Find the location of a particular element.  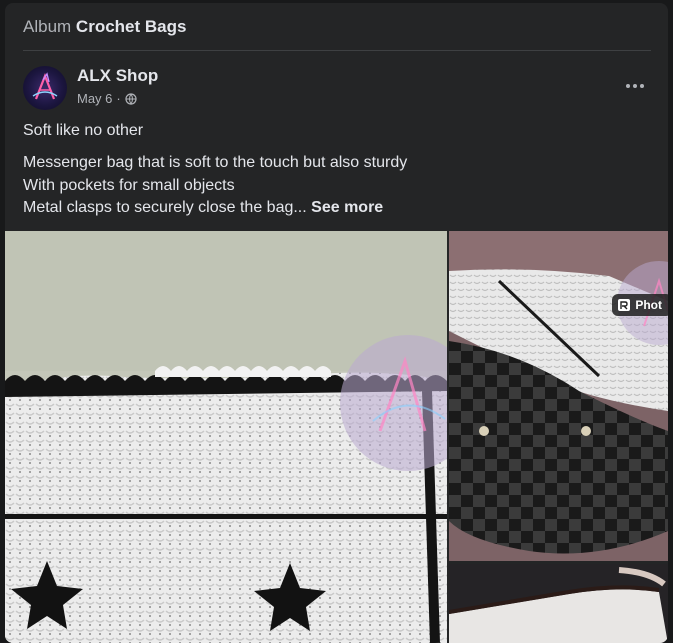

album-title-link: Crochet Bags is located at coordinates (131, 26).